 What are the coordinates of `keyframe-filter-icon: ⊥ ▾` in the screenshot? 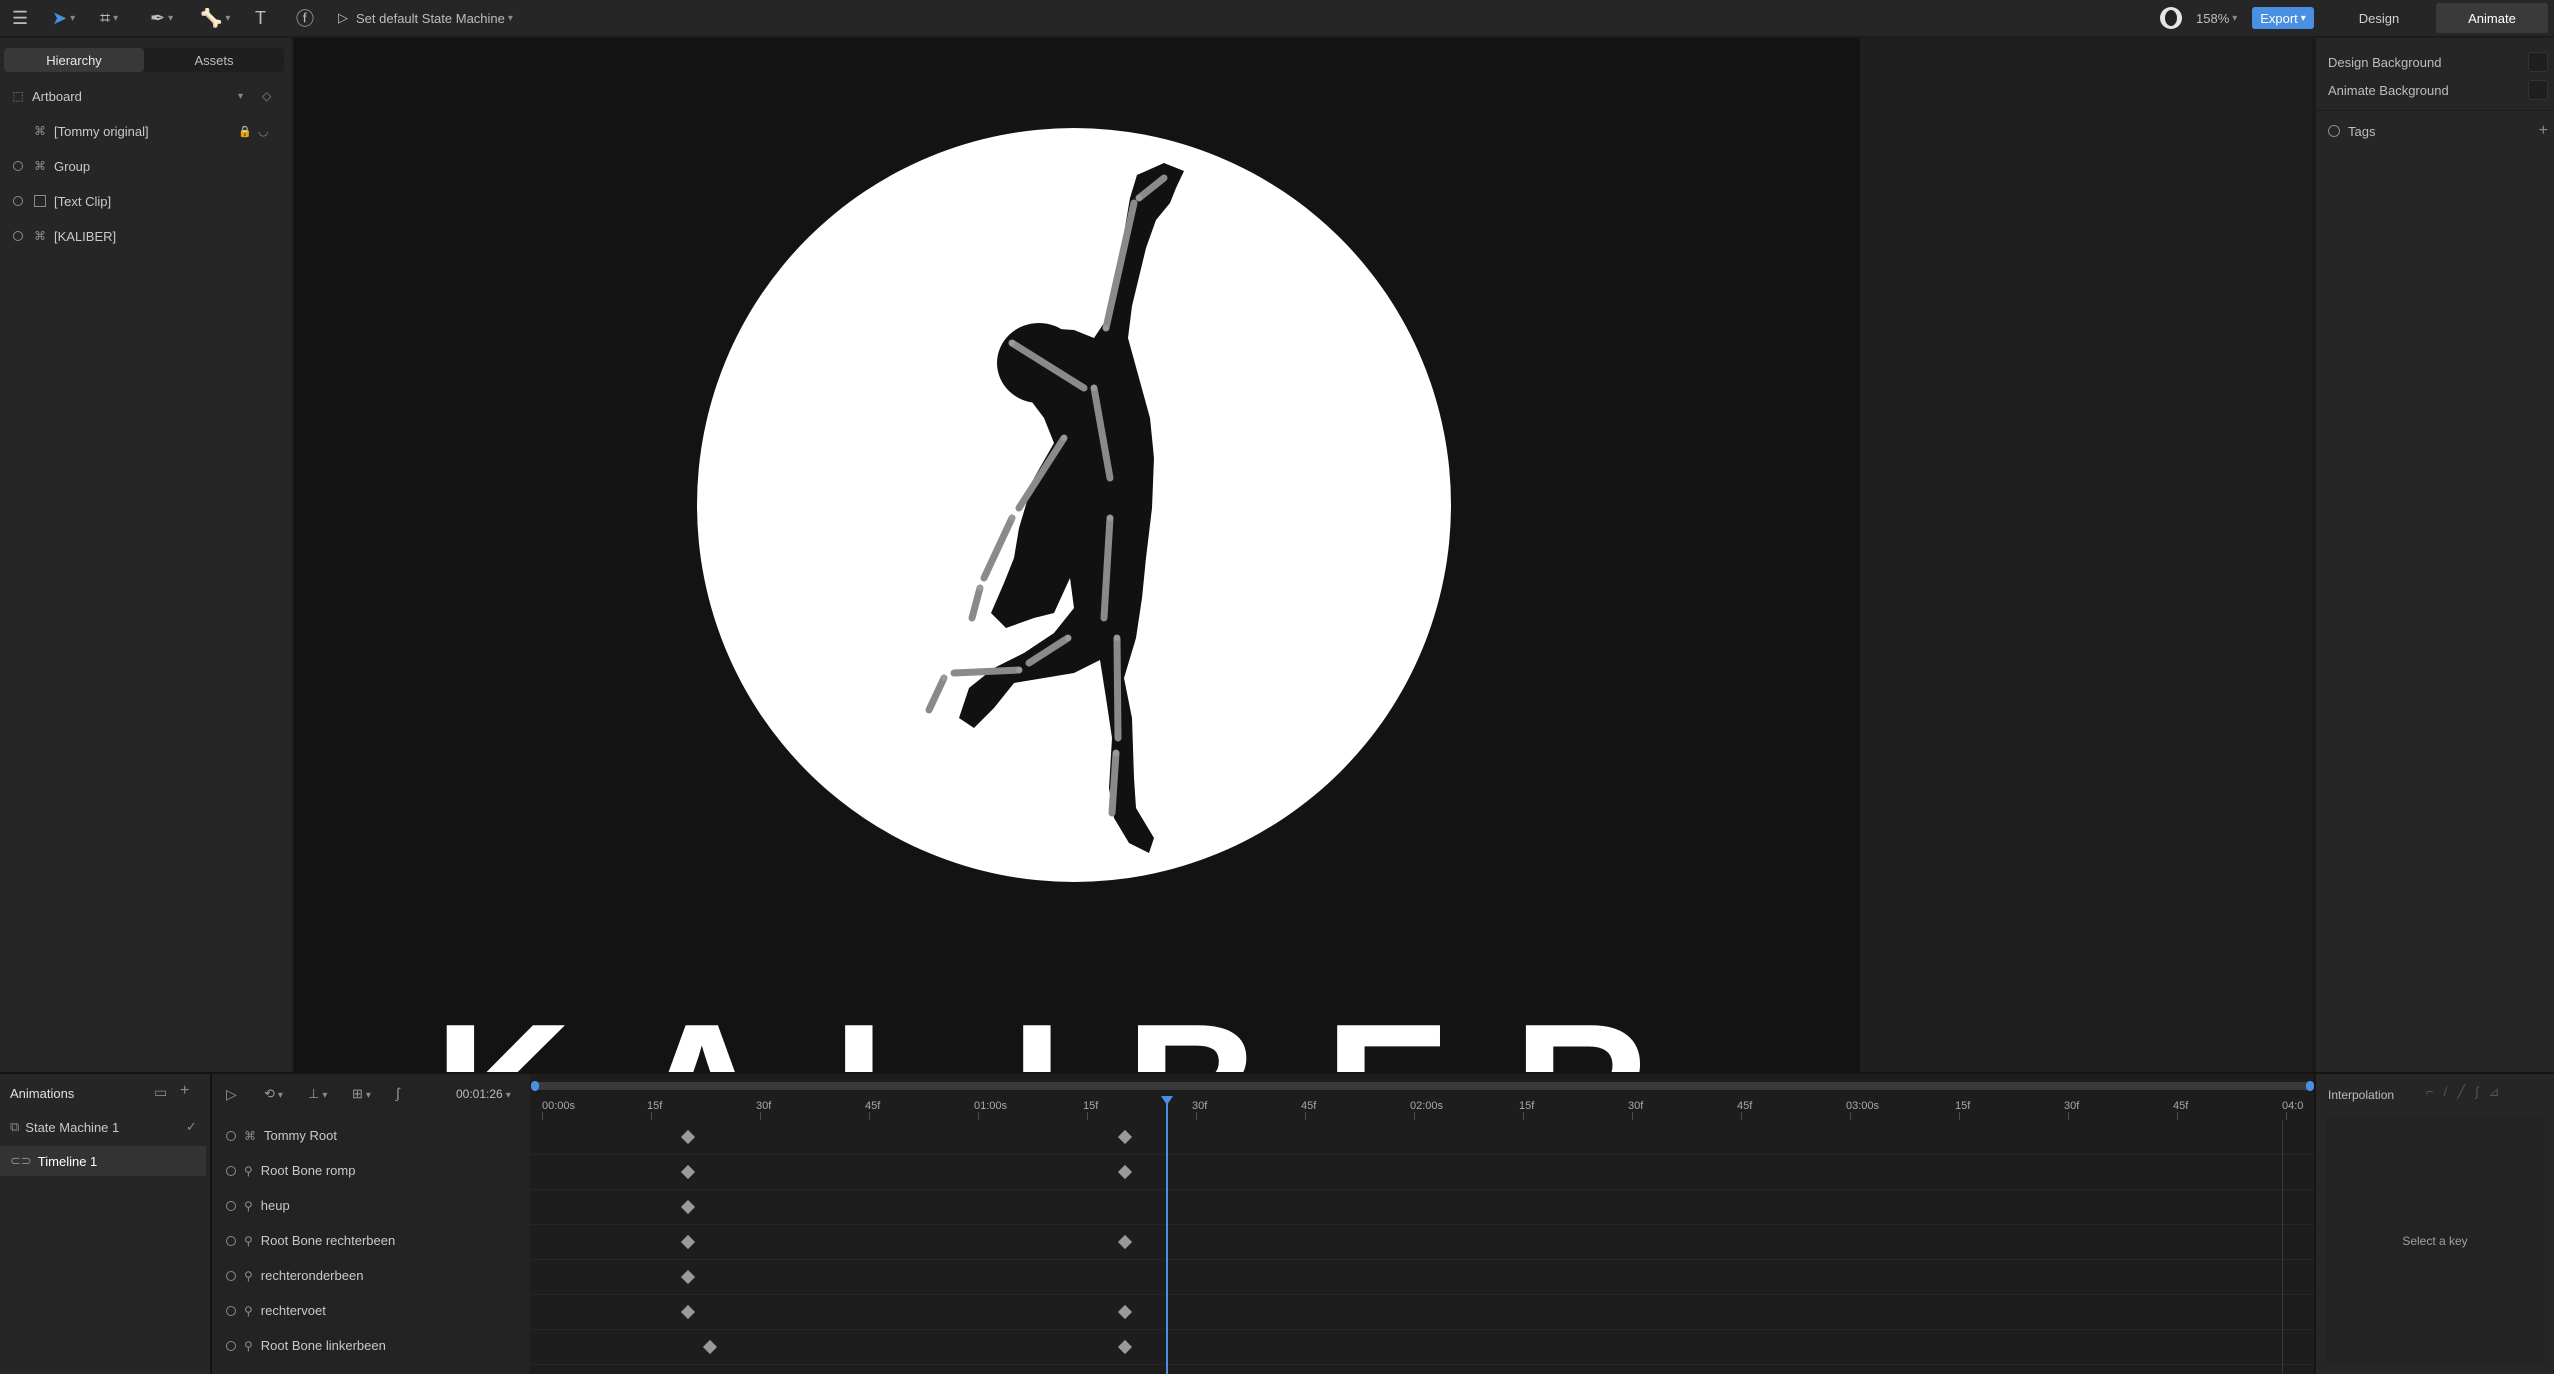 It's located at (317, 1094).